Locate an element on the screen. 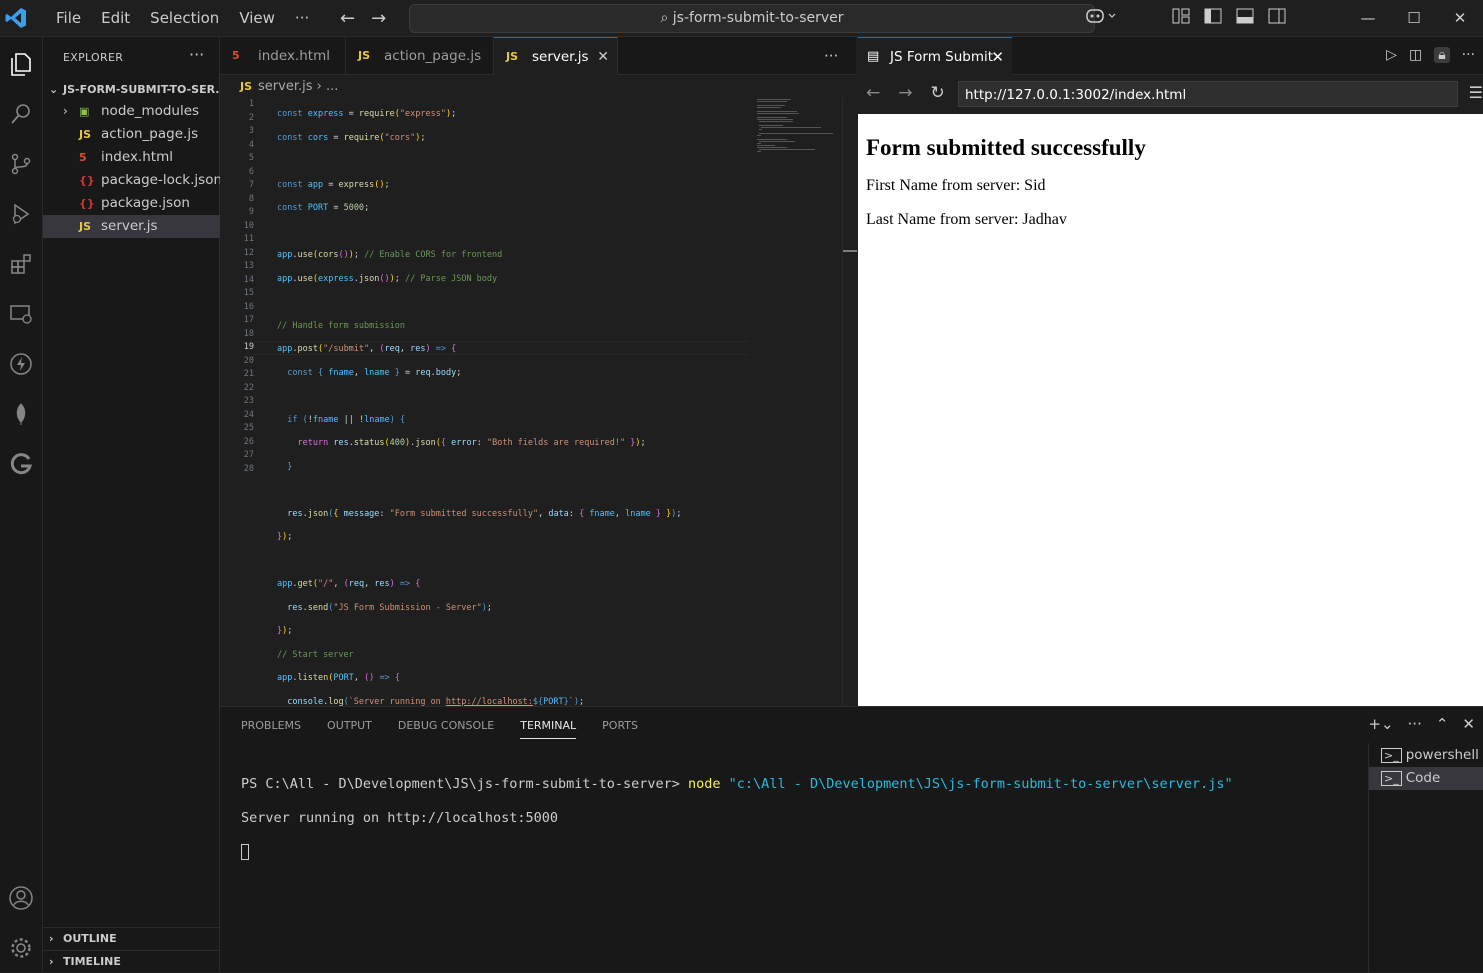 This screenshot has height=973, width=1483. line-number: 27 is located at coordinates (248, 455).